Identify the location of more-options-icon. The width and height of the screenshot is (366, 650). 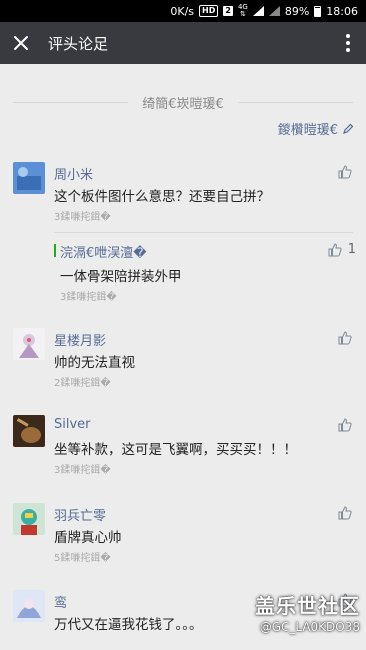
(348, 36).